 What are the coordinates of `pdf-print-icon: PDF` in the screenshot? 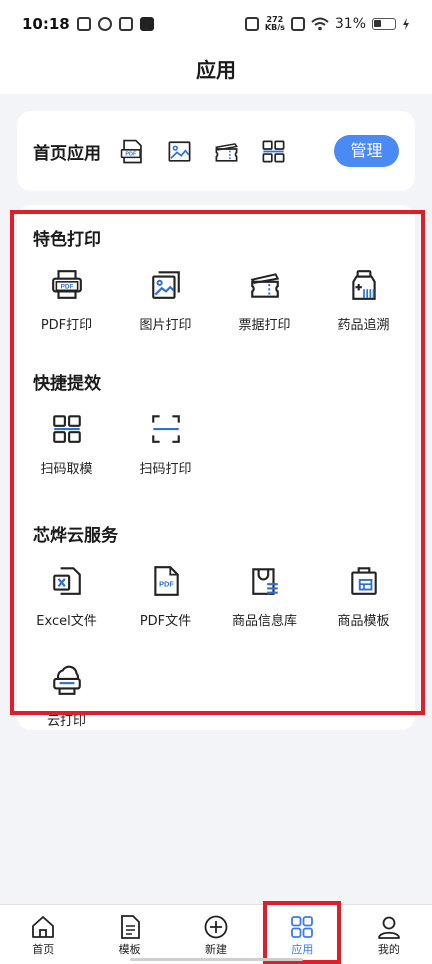 It's located at (66, 284).